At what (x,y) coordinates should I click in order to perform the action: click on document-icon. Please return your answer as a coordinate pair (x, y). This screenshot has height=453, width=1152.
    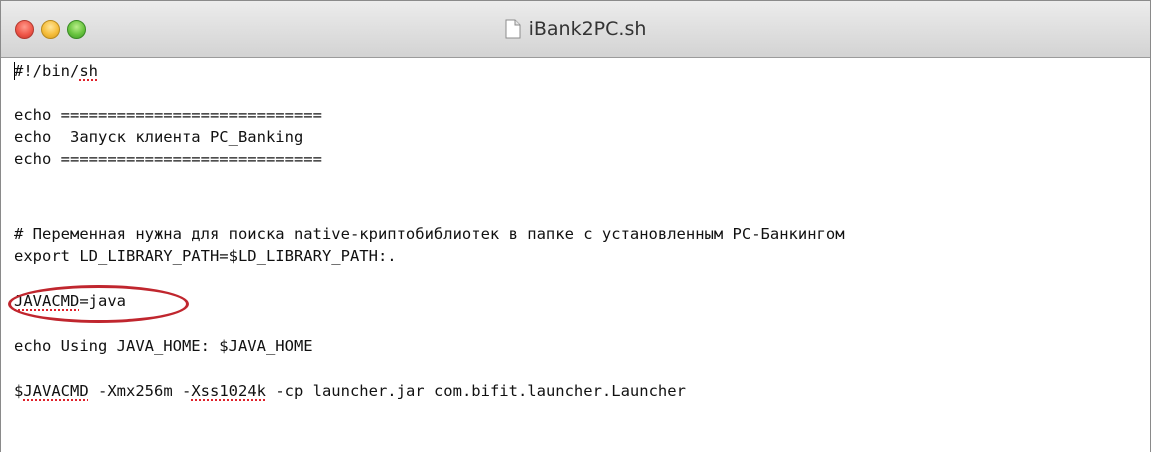
    Looking at the image, I should click on (513, 29).